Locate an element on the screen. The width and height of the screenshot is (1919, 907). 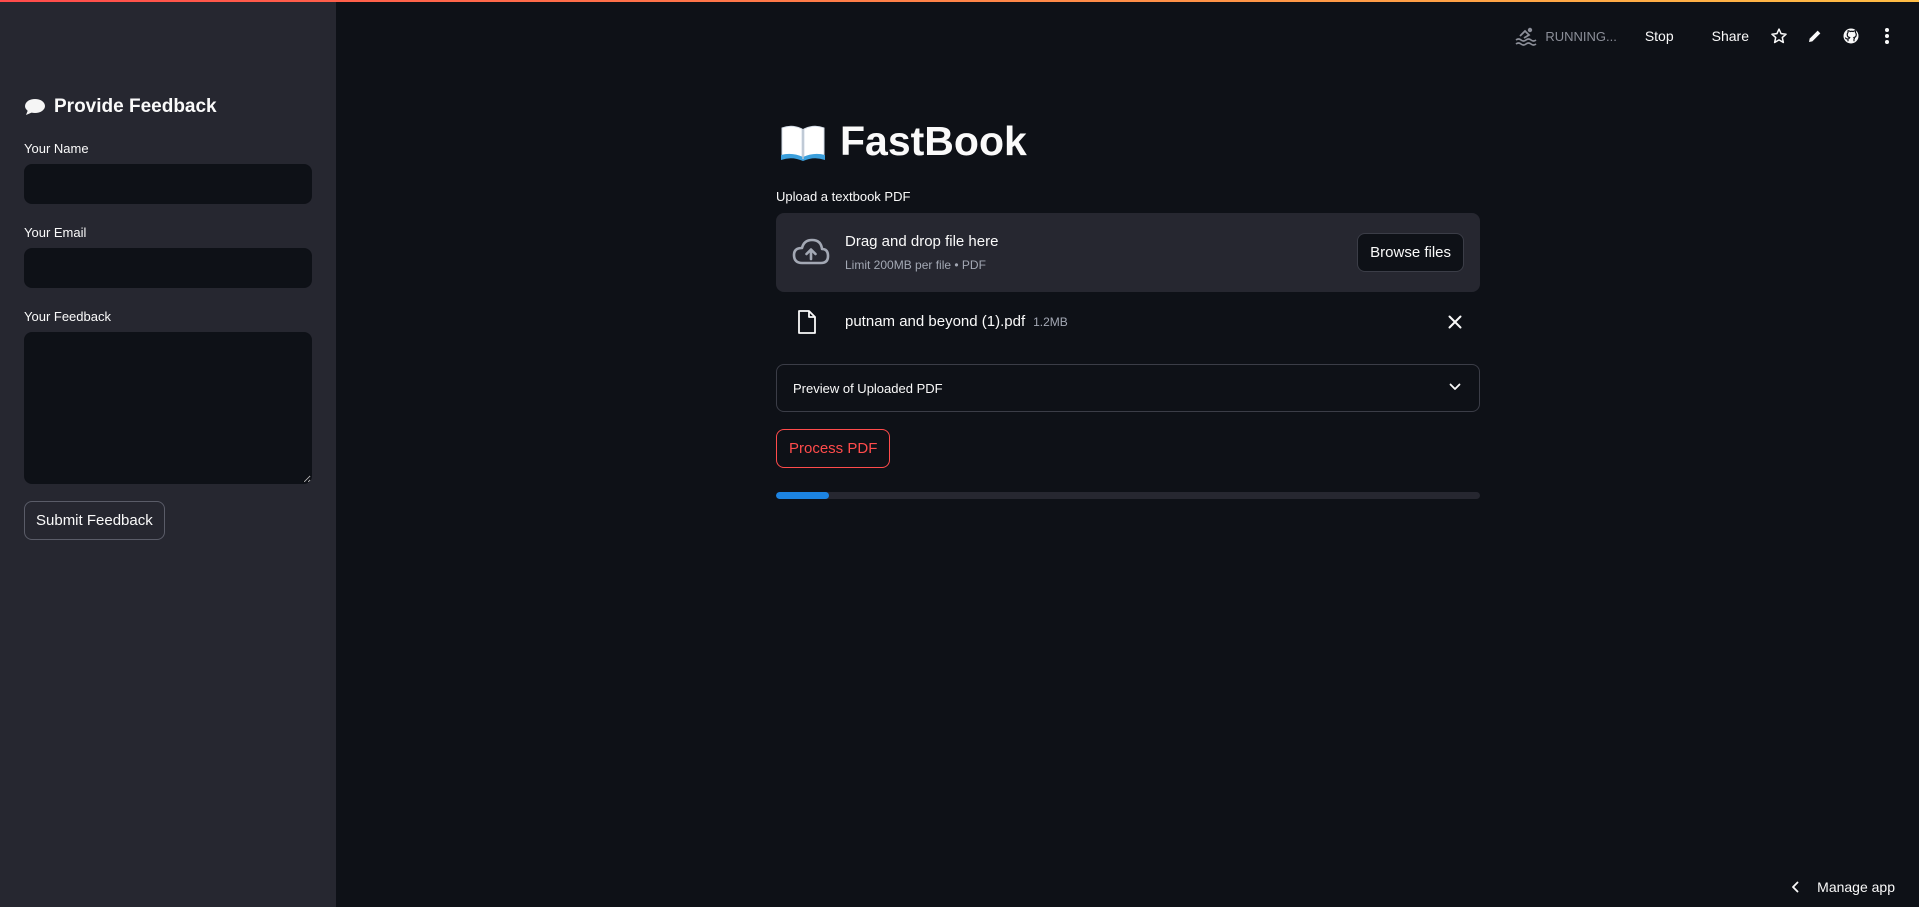
stop-button: Stop is located at coordinates (1659, 36).